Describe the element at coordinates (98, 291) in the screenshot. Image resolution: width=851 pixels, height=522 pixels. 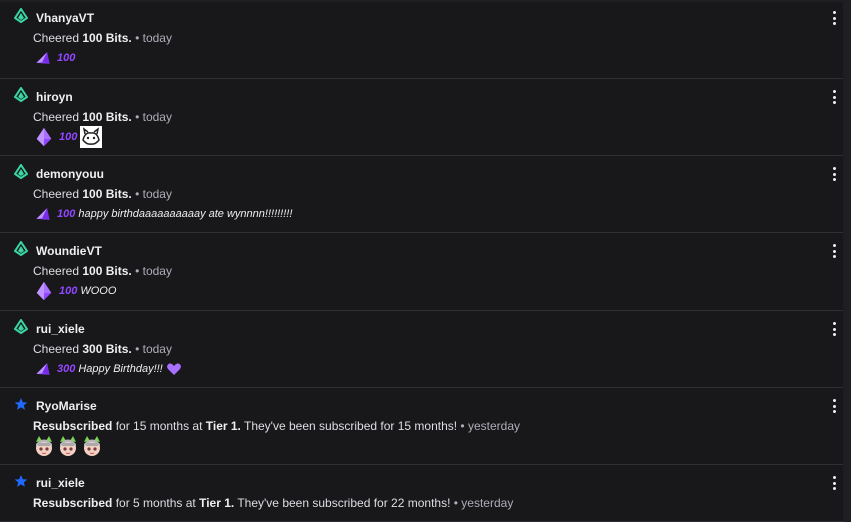
I see `cheer-message-text: WOOO` at that location.